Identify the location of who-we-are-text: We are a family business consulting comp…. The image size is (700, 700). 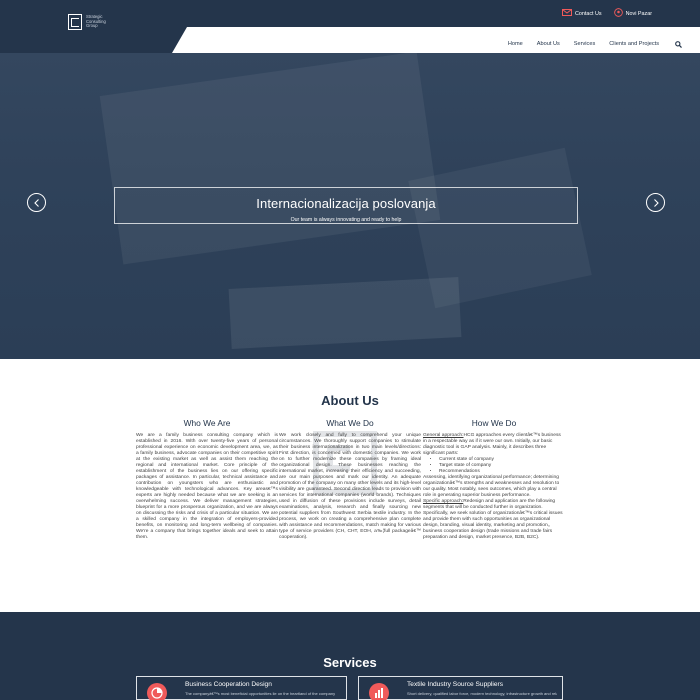
(207, 486).